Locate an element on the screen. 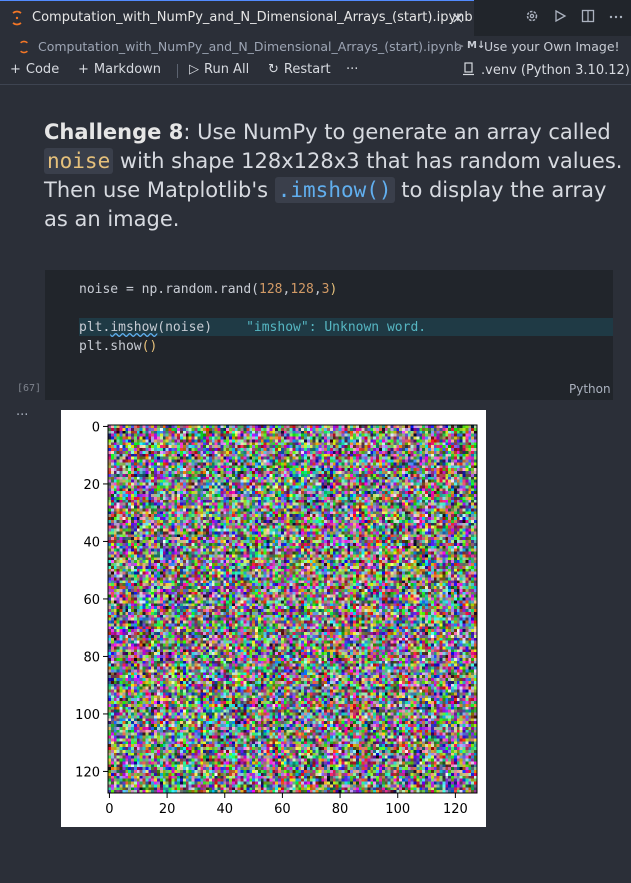 This screenshot has height=883, width=631. code-line-1: noise = np.random.rand(128,128,3) is located at coordinates (208, 289).